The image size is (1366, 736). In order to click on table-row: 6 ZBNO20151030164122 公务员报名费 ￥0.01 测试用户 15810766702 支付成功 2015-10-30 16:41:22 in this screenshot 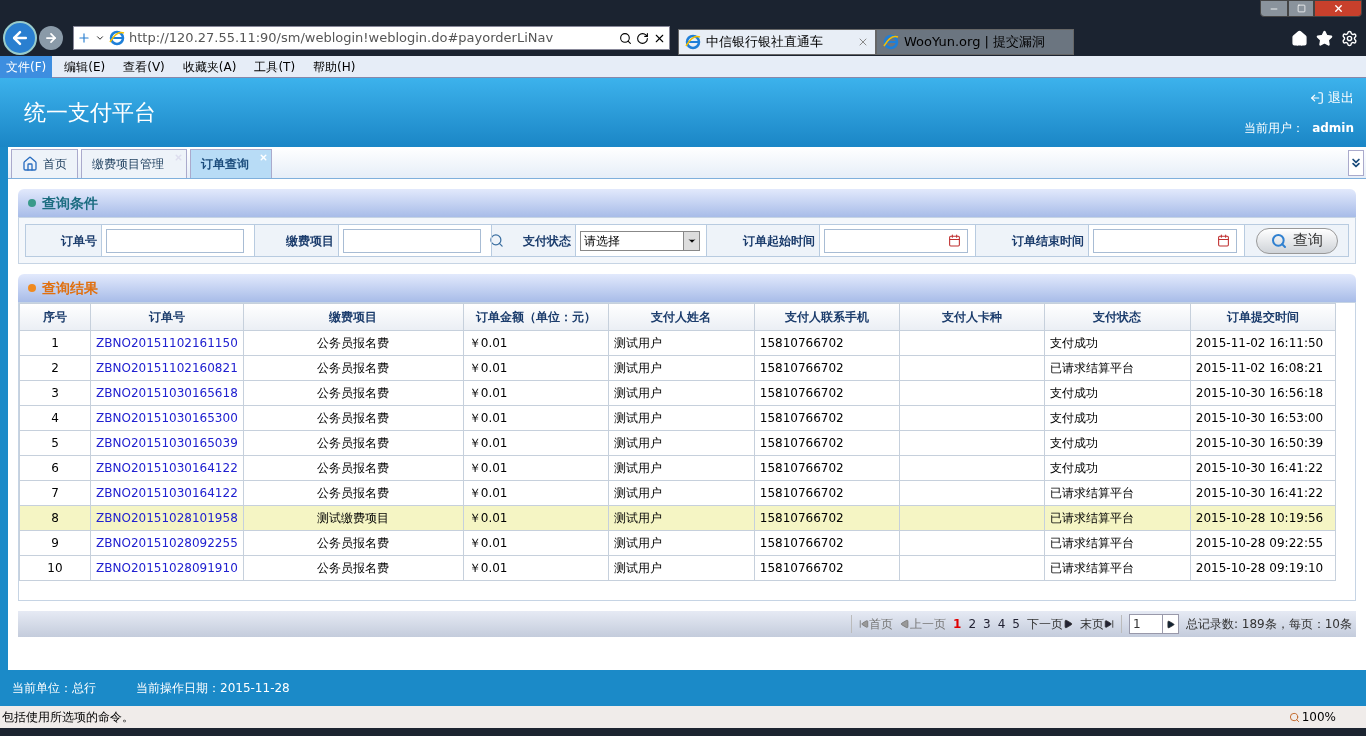, I will do `click(677, 468)`.